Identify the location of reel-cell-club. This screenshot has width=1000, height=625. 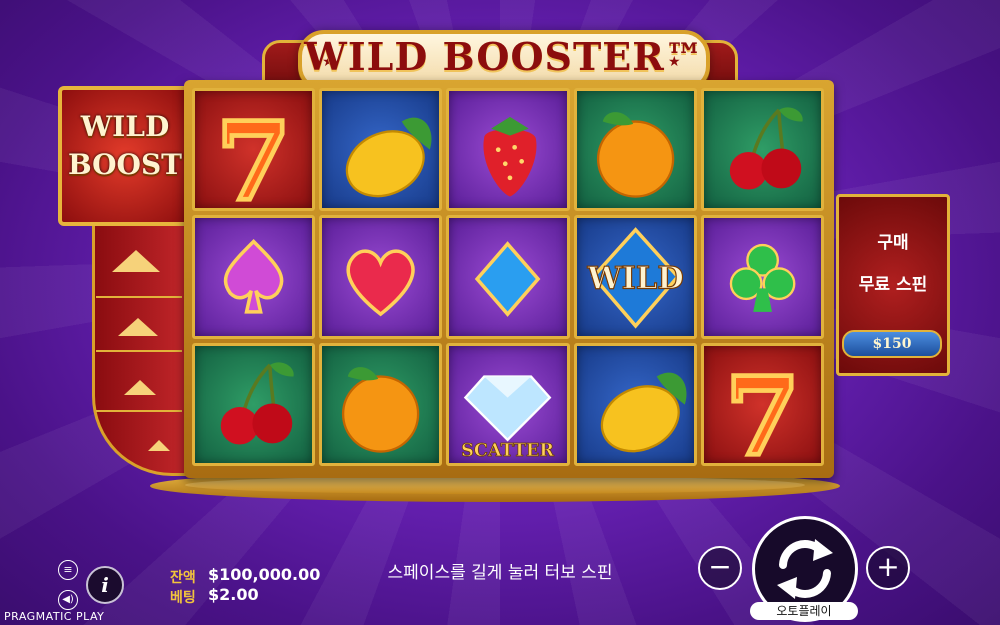
(762, 277).